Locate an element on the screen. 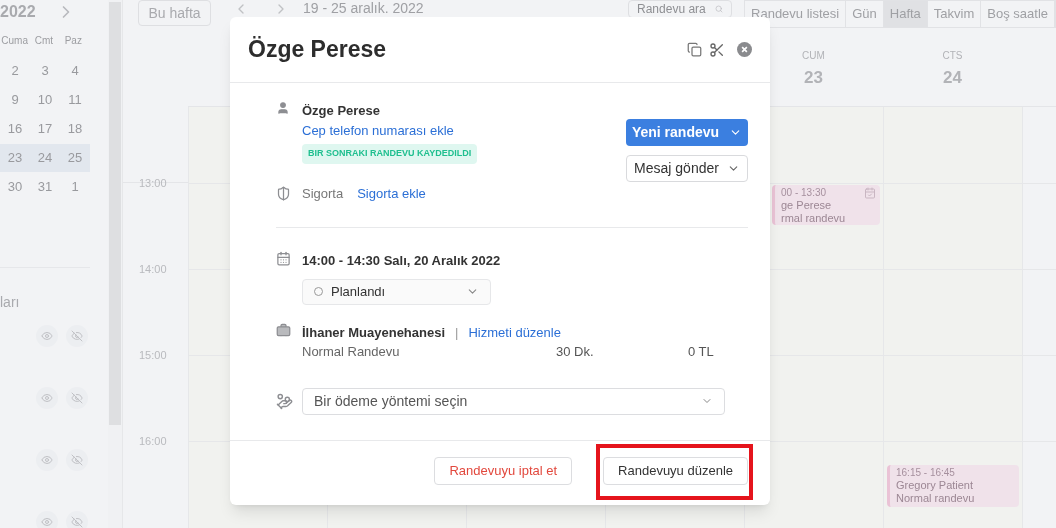 This screenshot has height=528, width=1056. payment-icon is located at coordinates (284, 401).